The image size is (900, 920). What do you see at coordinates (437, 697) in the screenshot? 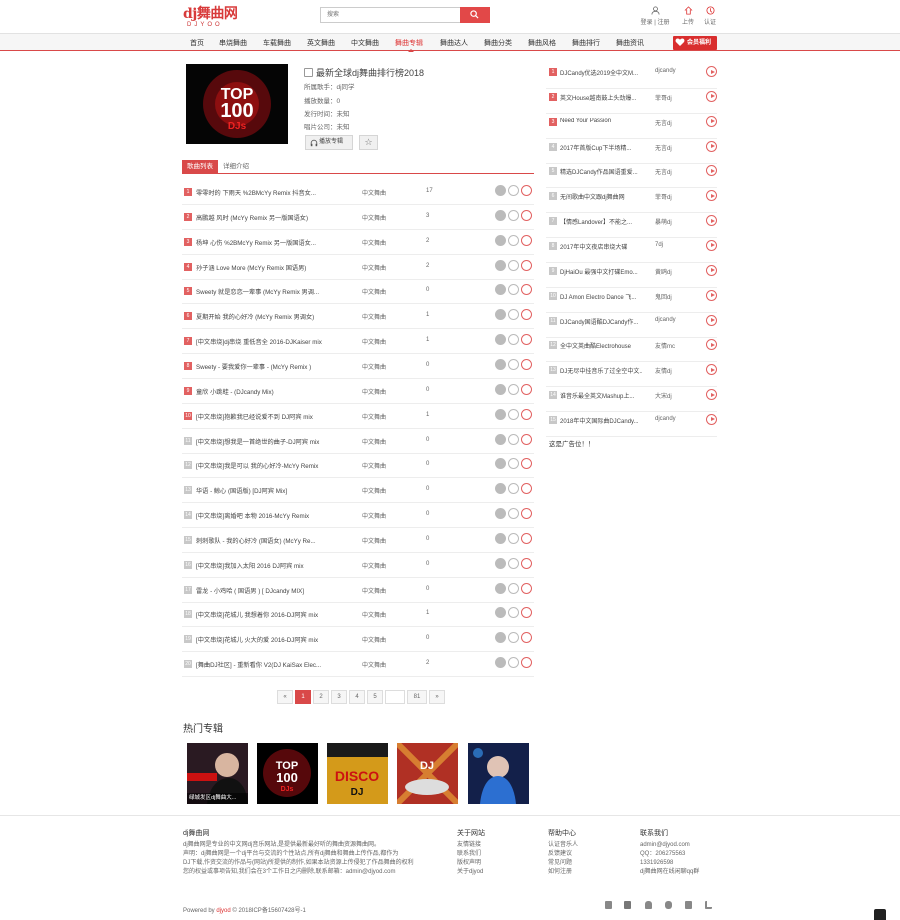
I see `page-next: »` at bounding box center [437, 697].